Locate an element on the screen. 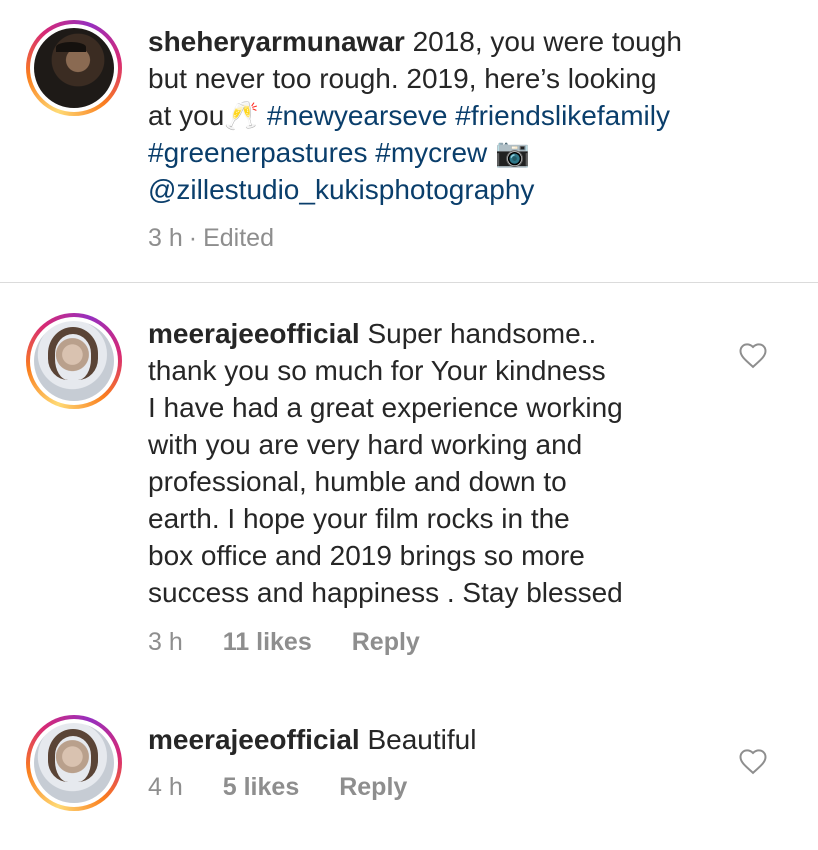 The height and width of the screenshot is (850, 818). comment-time: 4 h is located at coordinates (165, 787).